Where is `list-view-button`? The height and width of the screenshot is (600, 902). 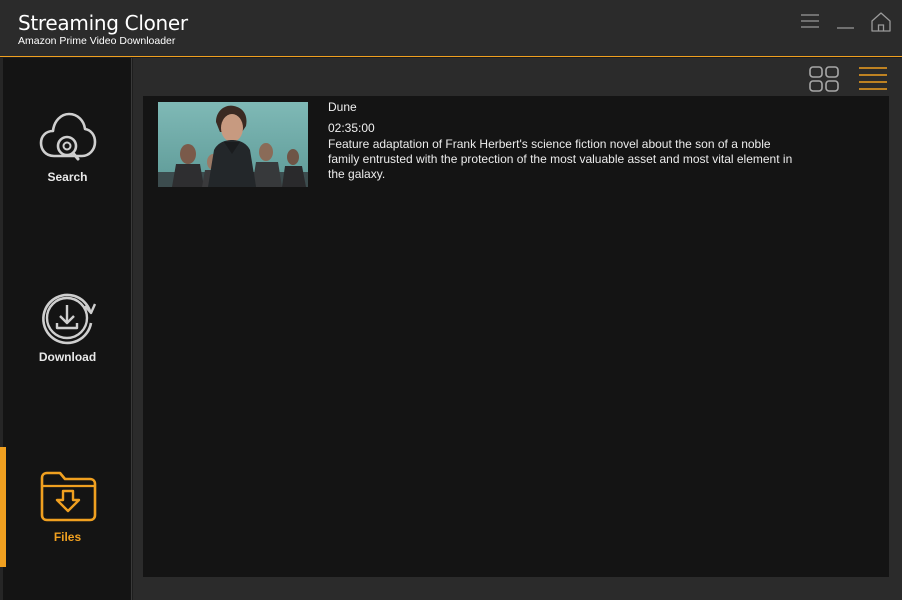 list-view-button is located at coordinates (873, 79).